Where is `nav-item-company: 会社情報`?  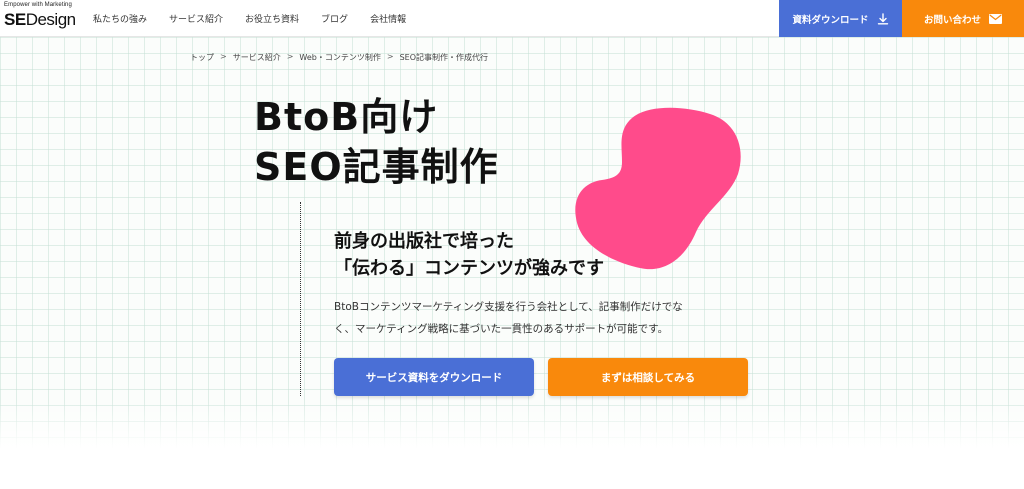
nav-item-company: 会社情報 is located at coordinates (388, 18).